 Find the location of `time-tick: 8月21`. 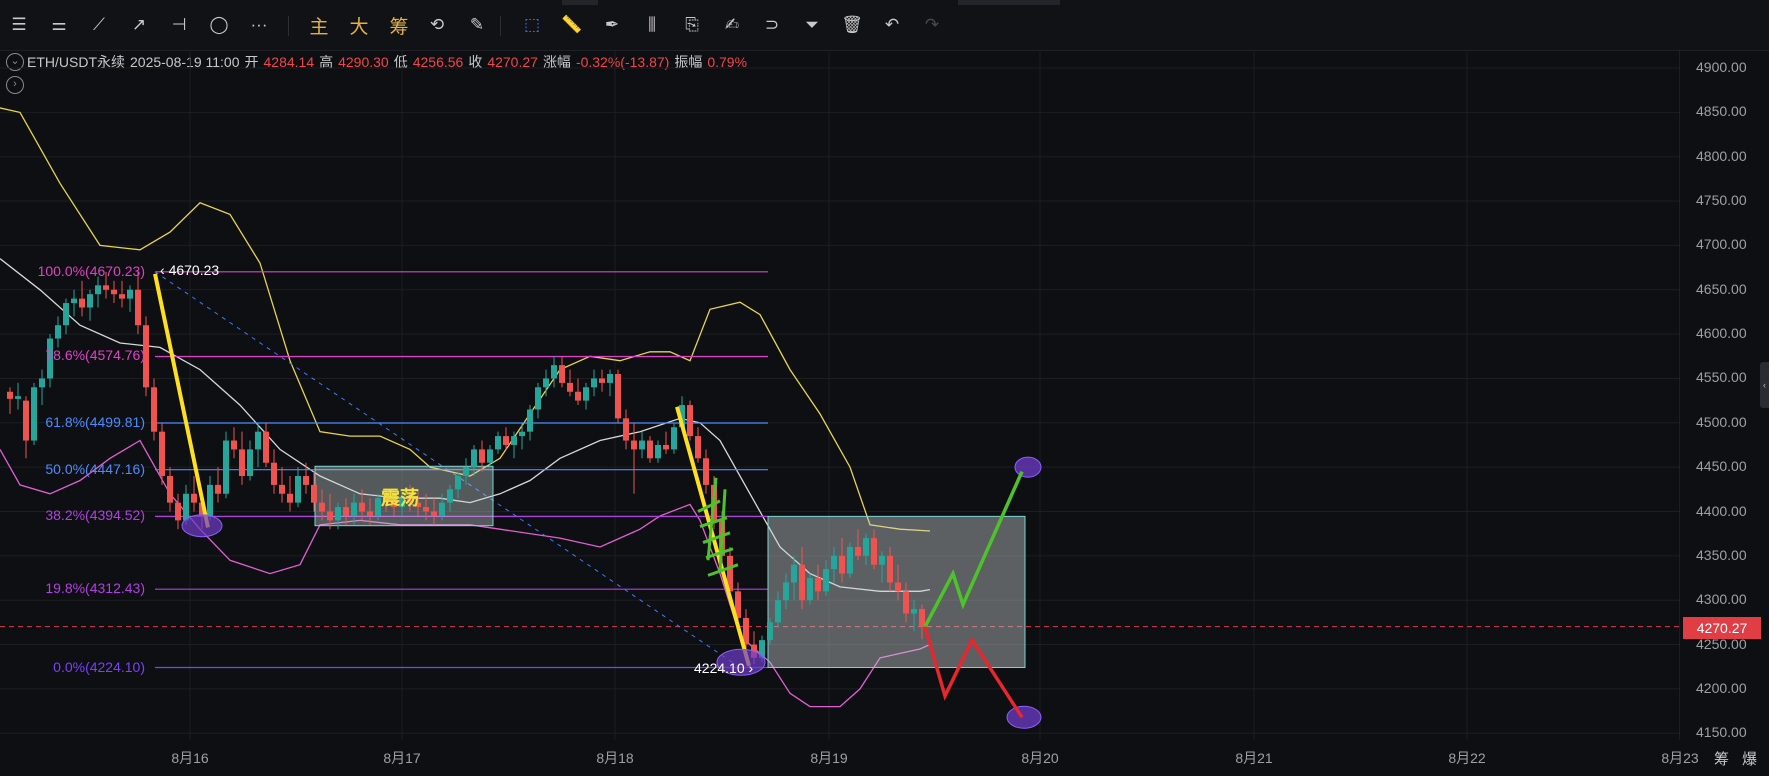

time-tick: 8月21 is located at coordinates (1254, 758).